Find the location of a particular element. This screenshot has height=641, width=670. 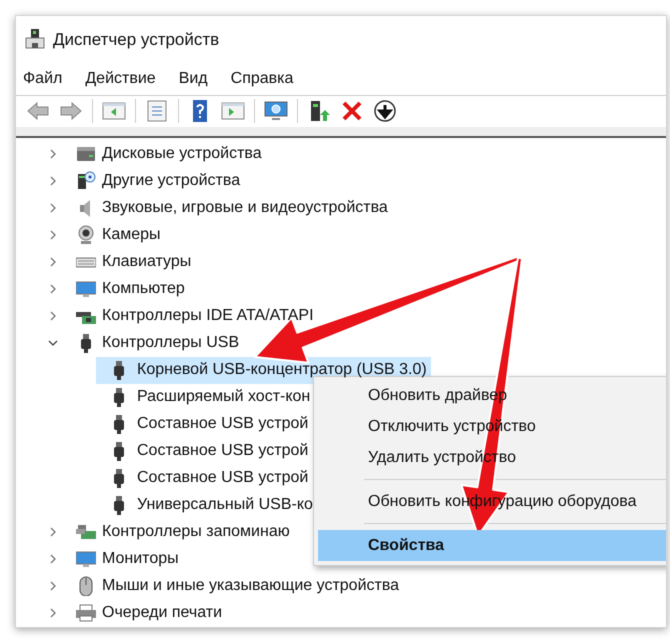

tree-item: Мыши и иные указывающие устройства is located at coordinates (253, 586).